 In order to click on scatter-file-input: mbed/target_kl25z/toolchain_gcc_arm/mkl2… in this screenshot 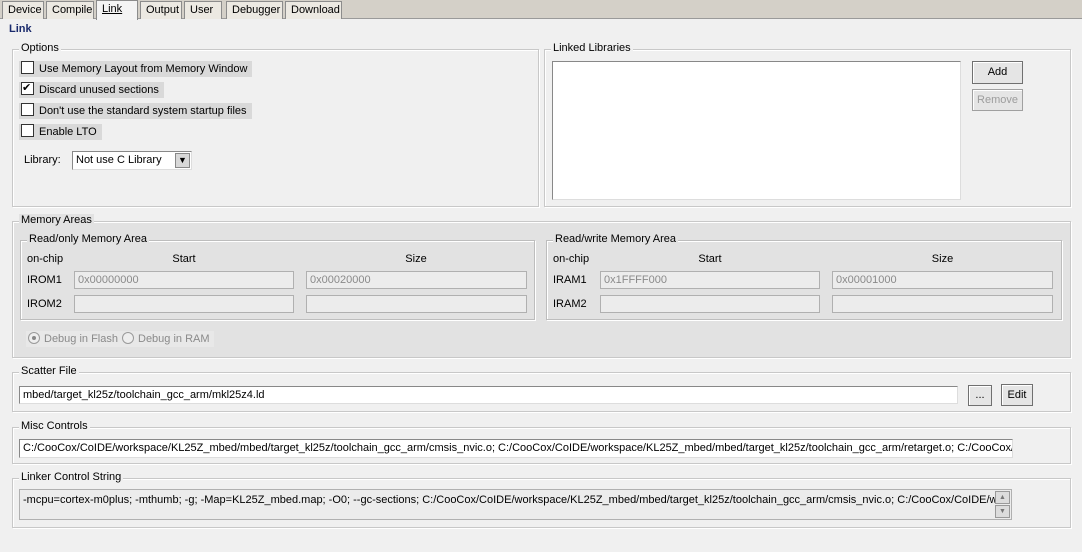, I will do `click(488, 395)`.